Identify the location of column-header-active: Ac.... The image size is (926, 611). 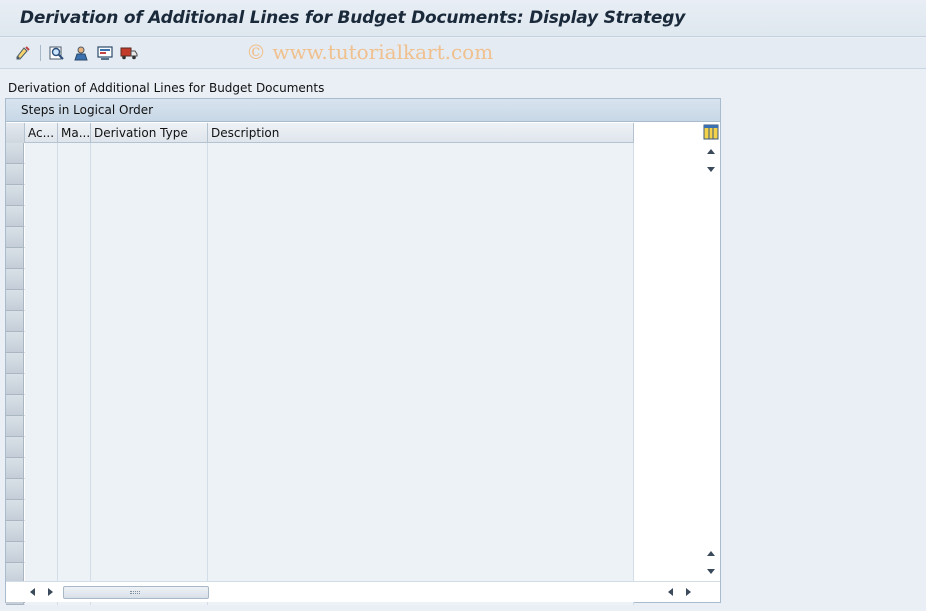
(41, 133).